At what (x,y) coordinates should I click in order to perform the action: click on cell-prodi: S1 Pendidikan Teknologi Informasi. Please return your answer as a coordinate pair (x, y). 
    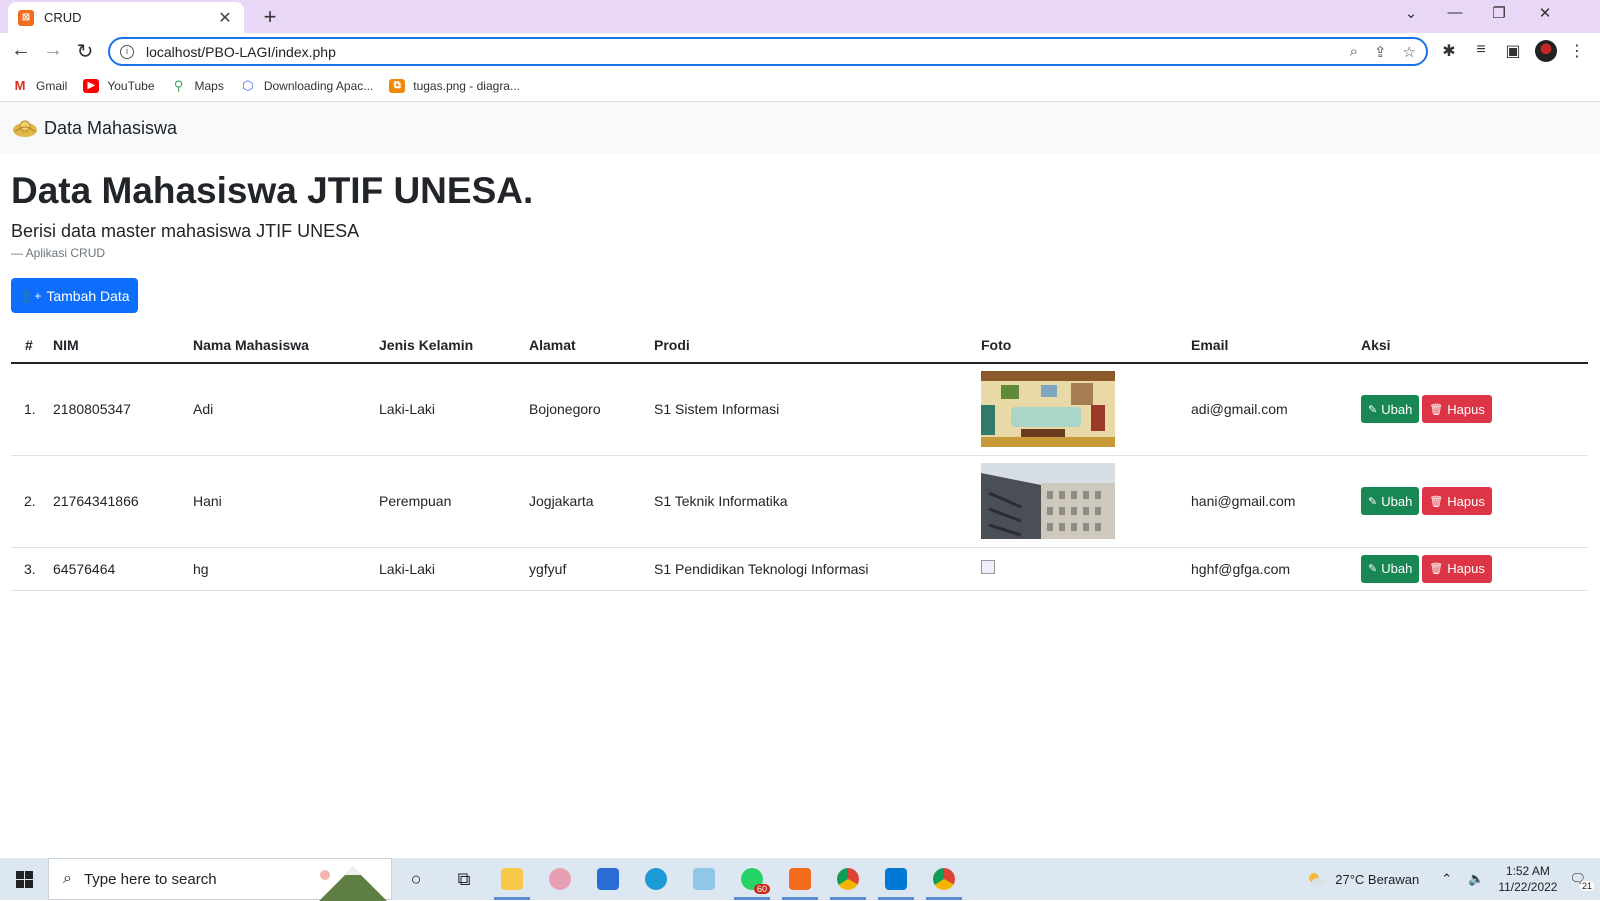
    Looking at the image, I should click on (803, 569).